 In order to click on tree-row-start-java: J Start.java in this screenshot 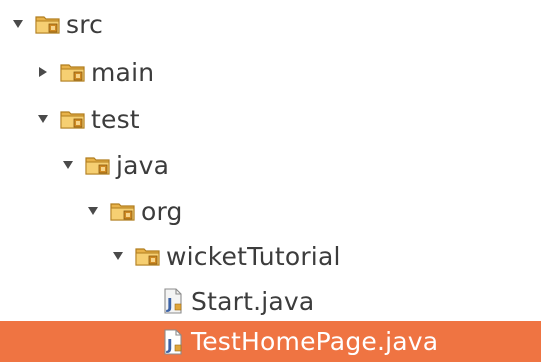, I will do `click(270, 301)`.